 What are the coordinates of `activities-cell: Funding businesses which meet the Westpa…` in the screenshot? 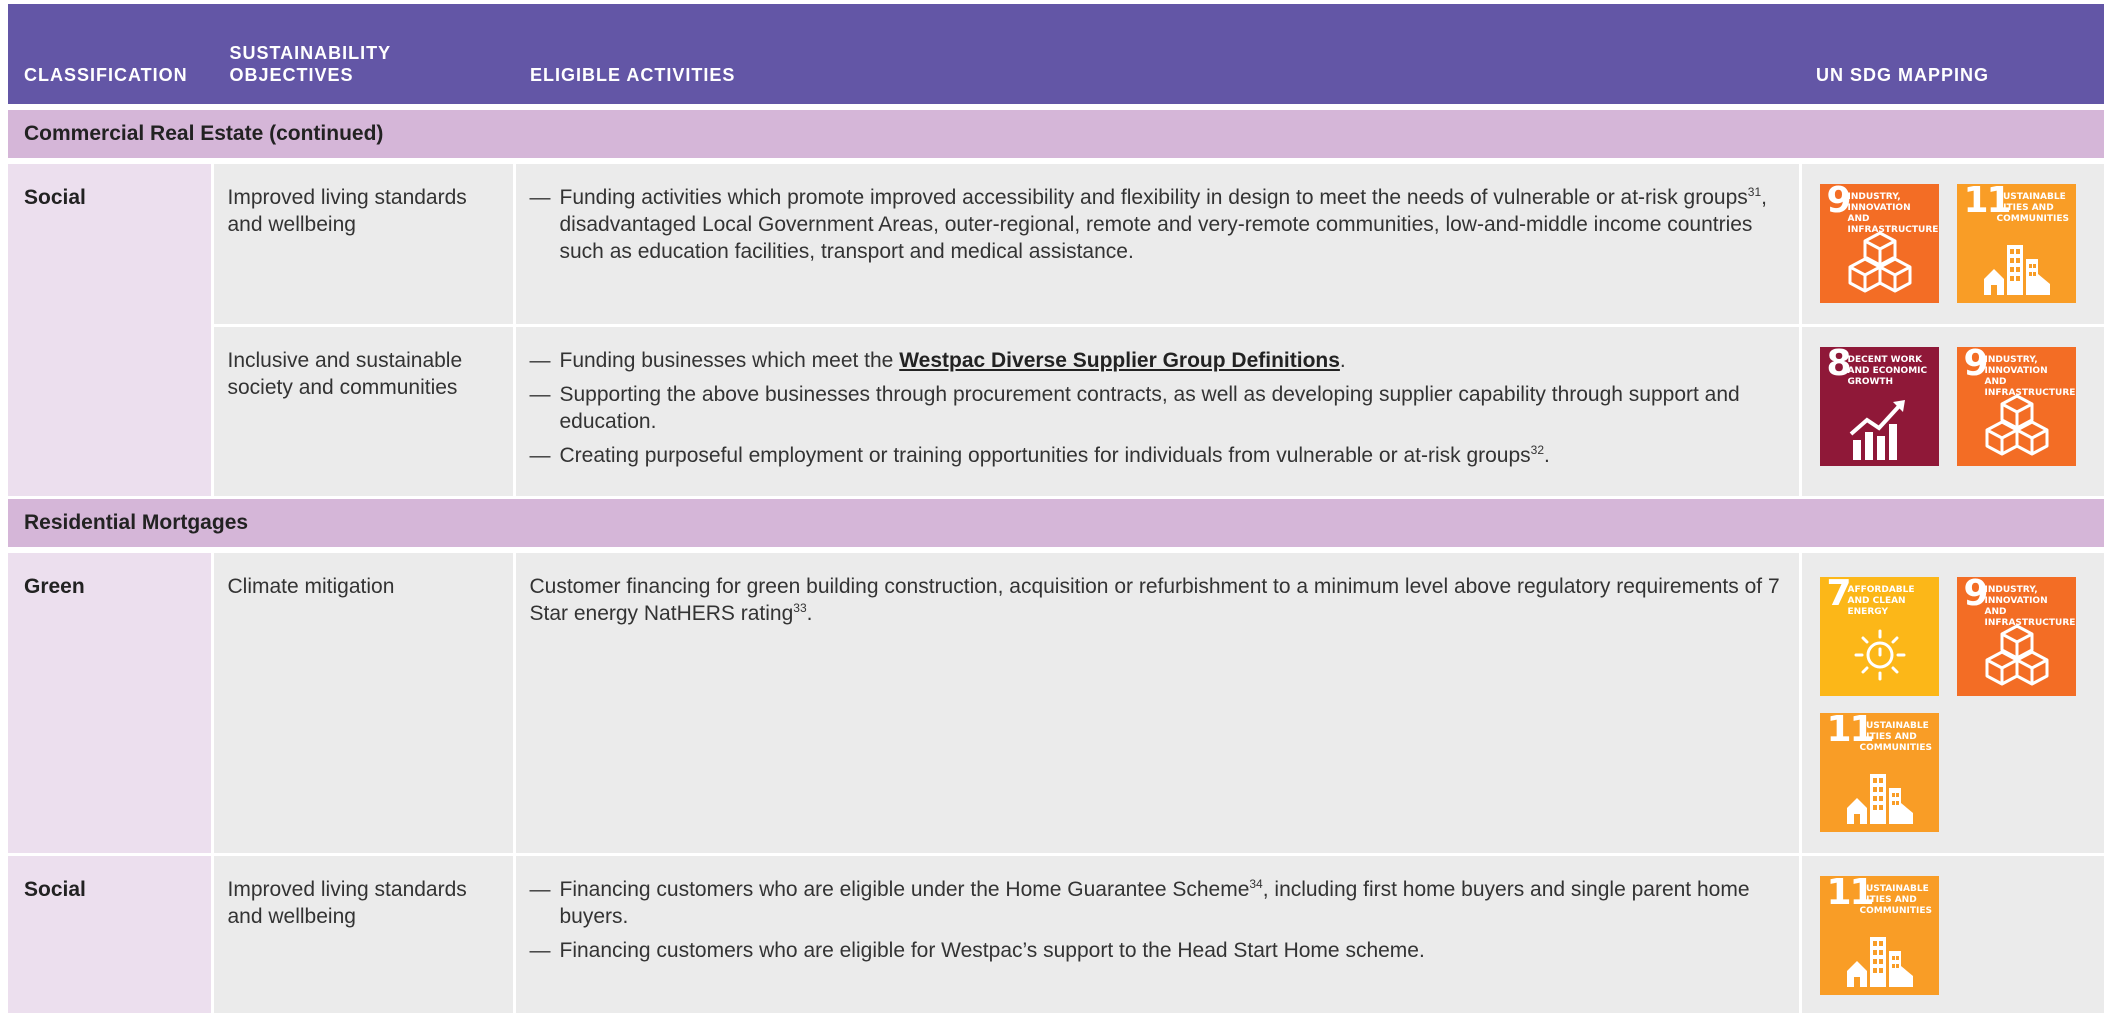 It's located at (1156, 412).